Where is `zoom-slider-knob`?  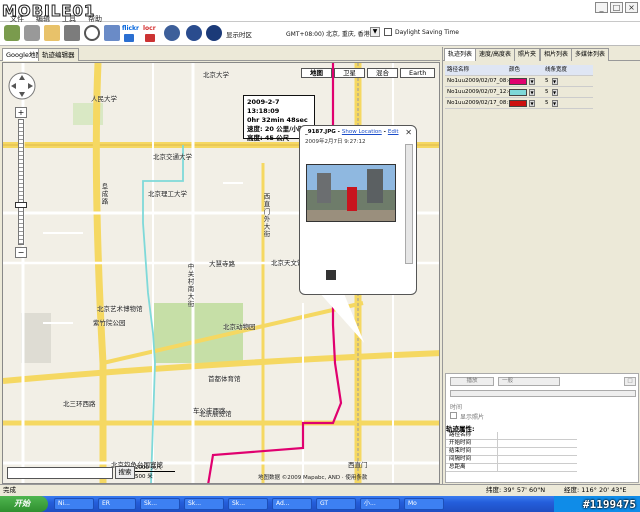
zoom-slider-knob is located at coordinates (21, 205).